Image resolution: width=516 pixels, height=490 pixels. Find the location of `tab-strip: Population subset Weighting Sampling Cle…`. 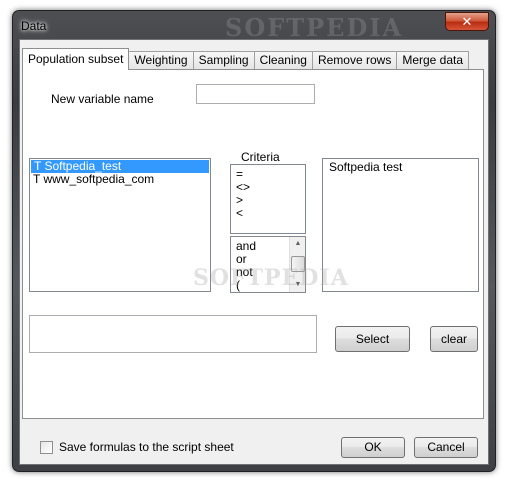

tab-strip: Population subset Weighting Sampling Cle… is located at coordinates (246, 59).